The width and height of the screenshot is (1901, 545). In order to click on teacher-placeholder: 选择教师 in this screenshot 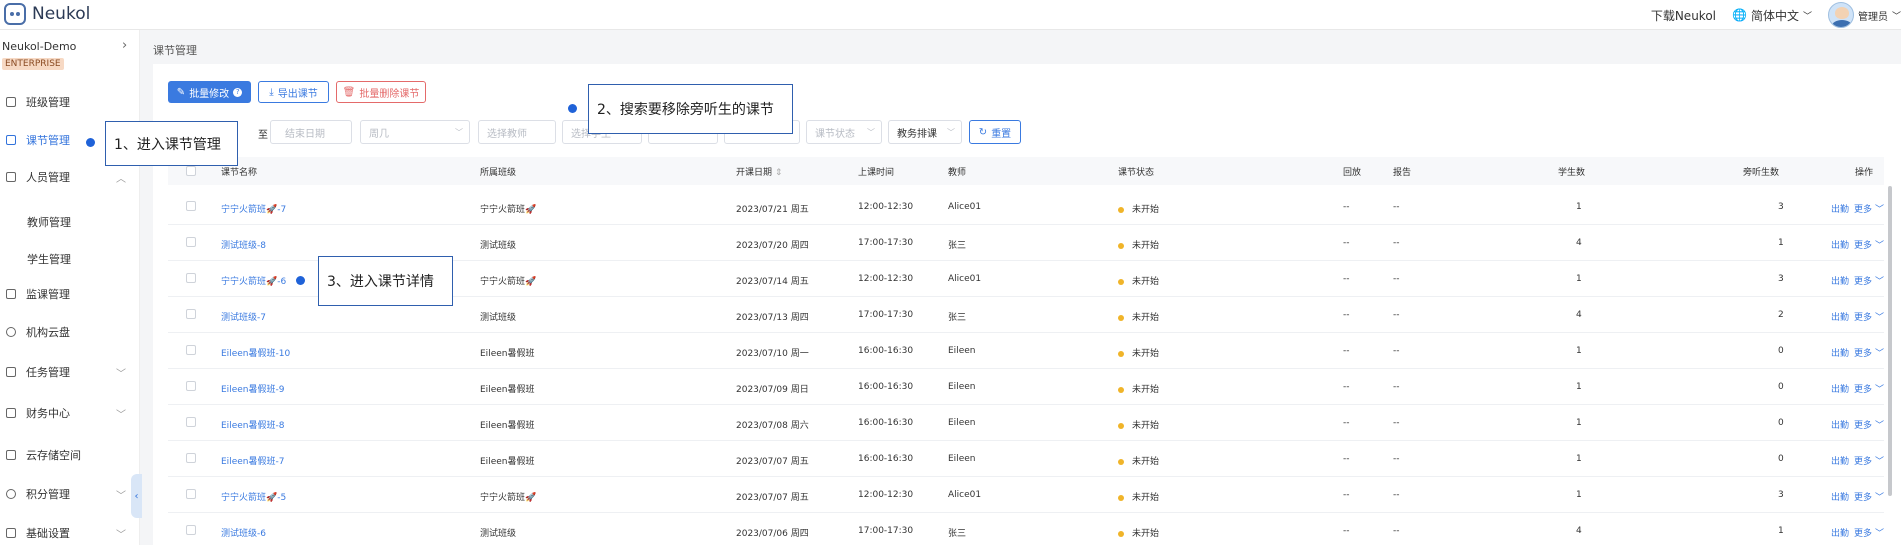, I will do `click(507, 134)`.